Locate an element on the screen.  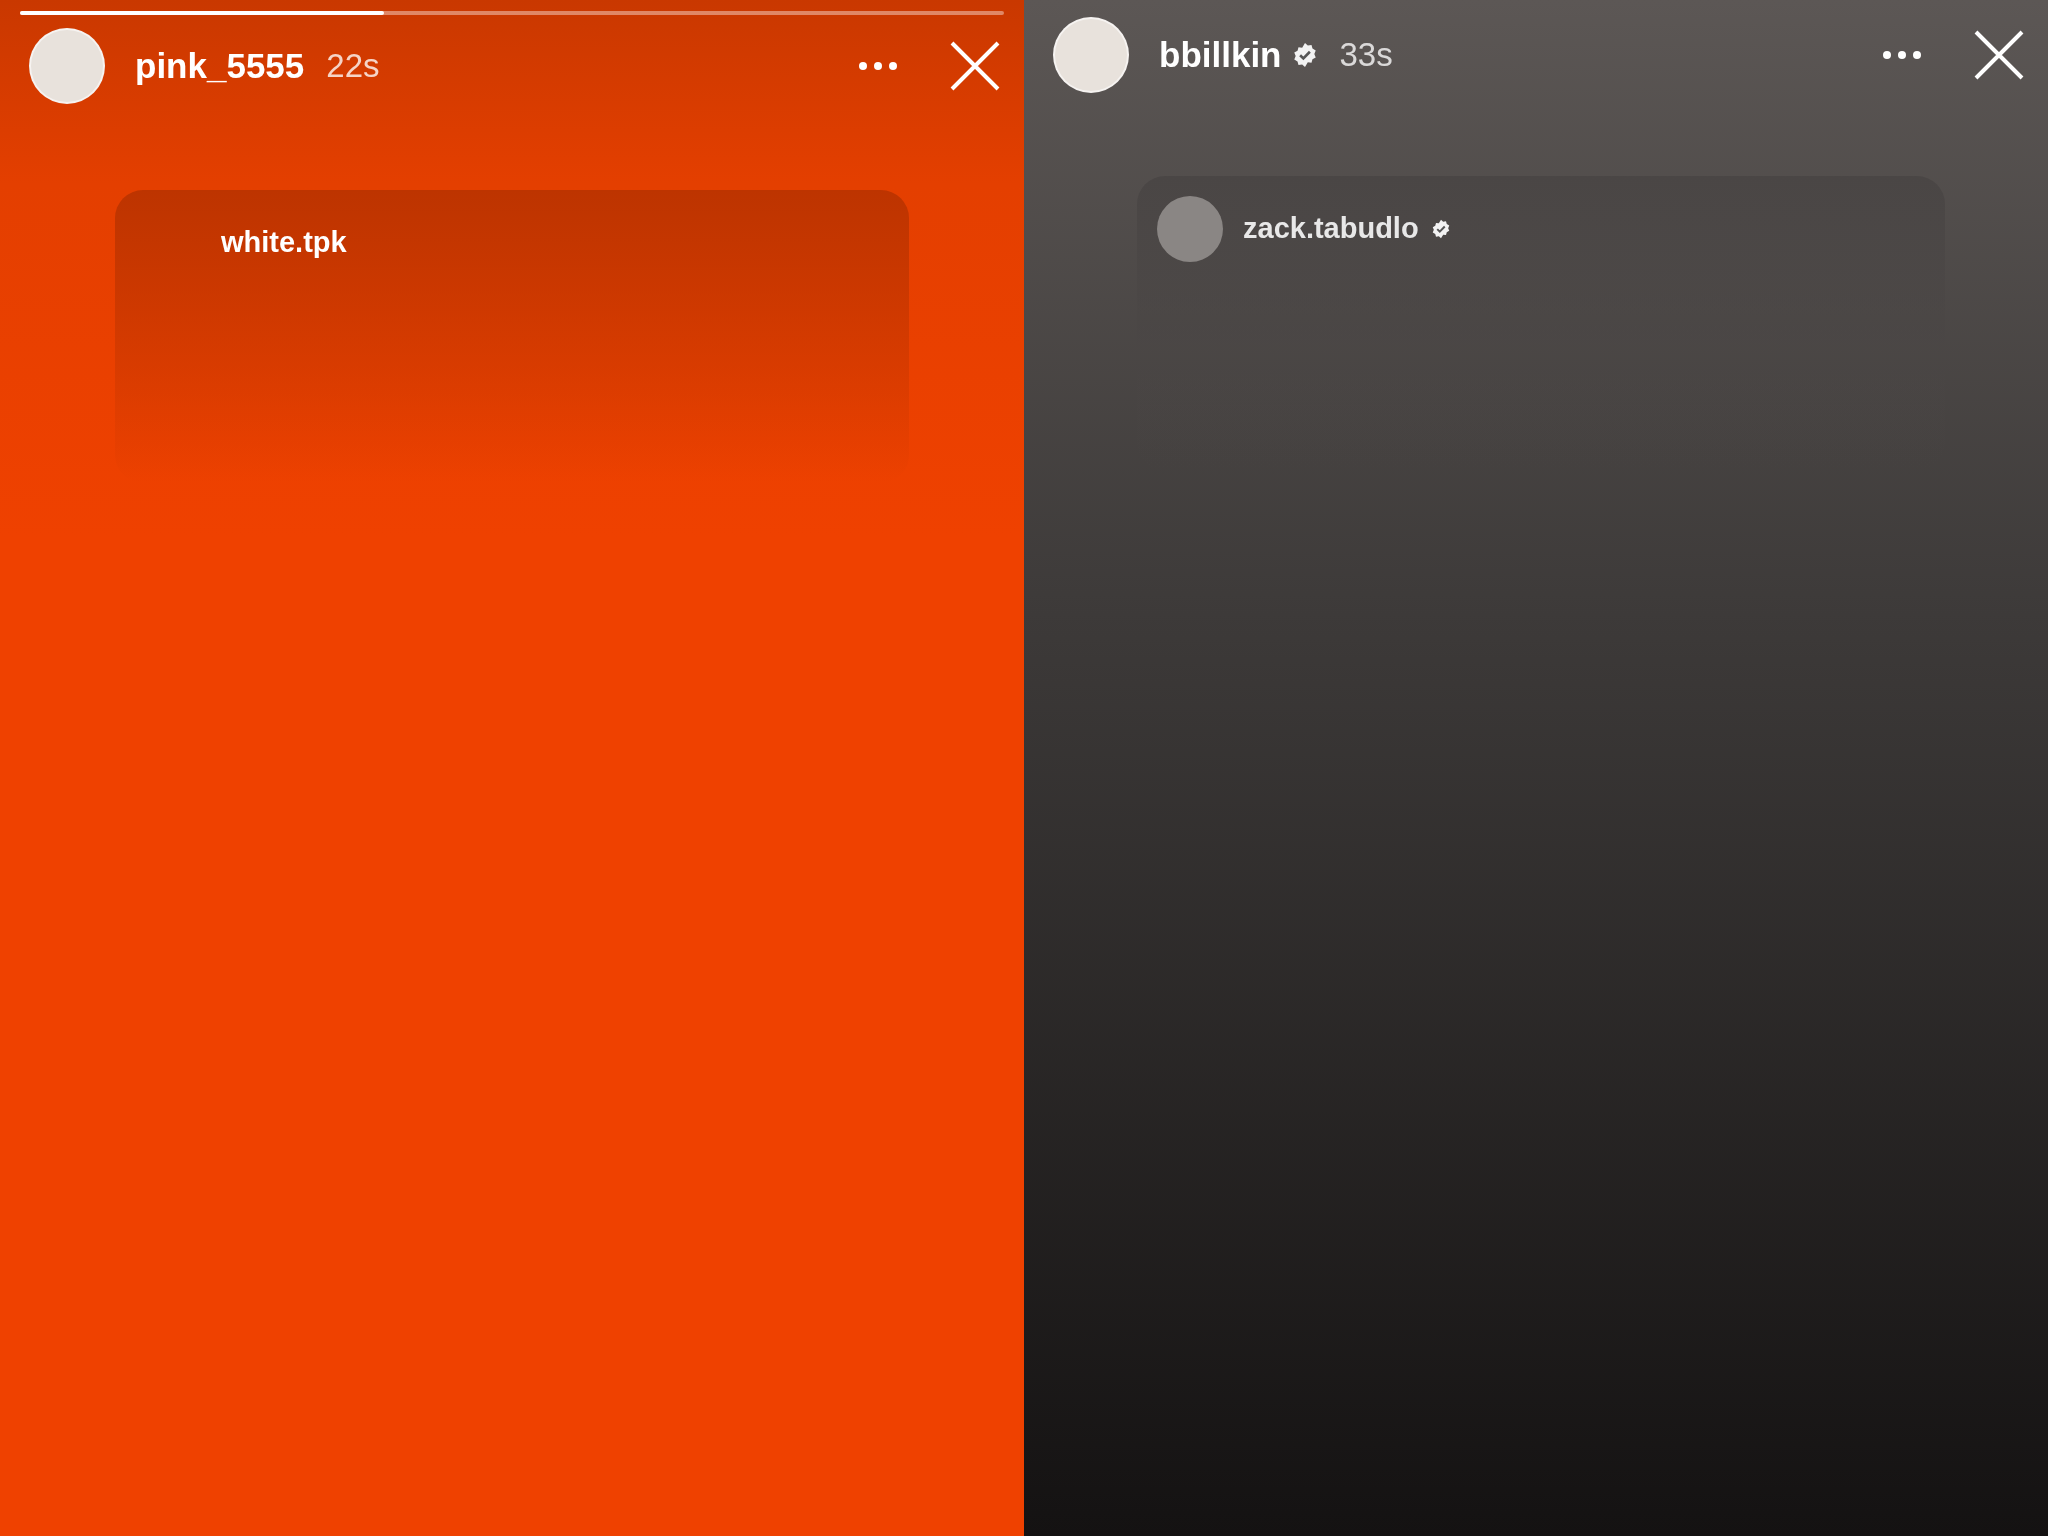
username: pink_5555 is located at coordinates (220, 66).